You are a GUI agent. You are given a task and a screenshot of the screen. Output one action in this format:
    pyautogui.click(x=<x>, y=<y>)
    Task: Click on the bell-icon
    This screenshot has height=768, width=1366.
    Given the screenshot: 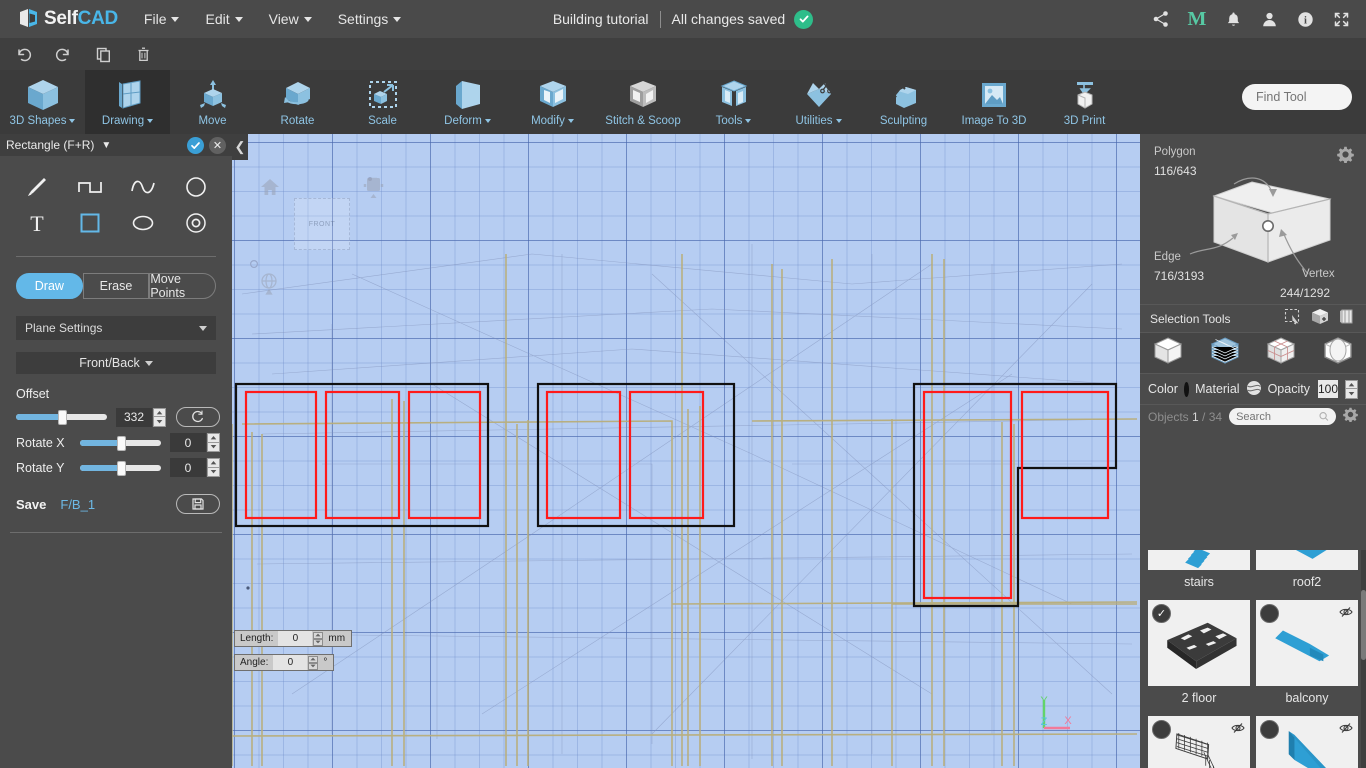 What is the action you would take?
    pyautogui.click(x=1233, y=19)
    